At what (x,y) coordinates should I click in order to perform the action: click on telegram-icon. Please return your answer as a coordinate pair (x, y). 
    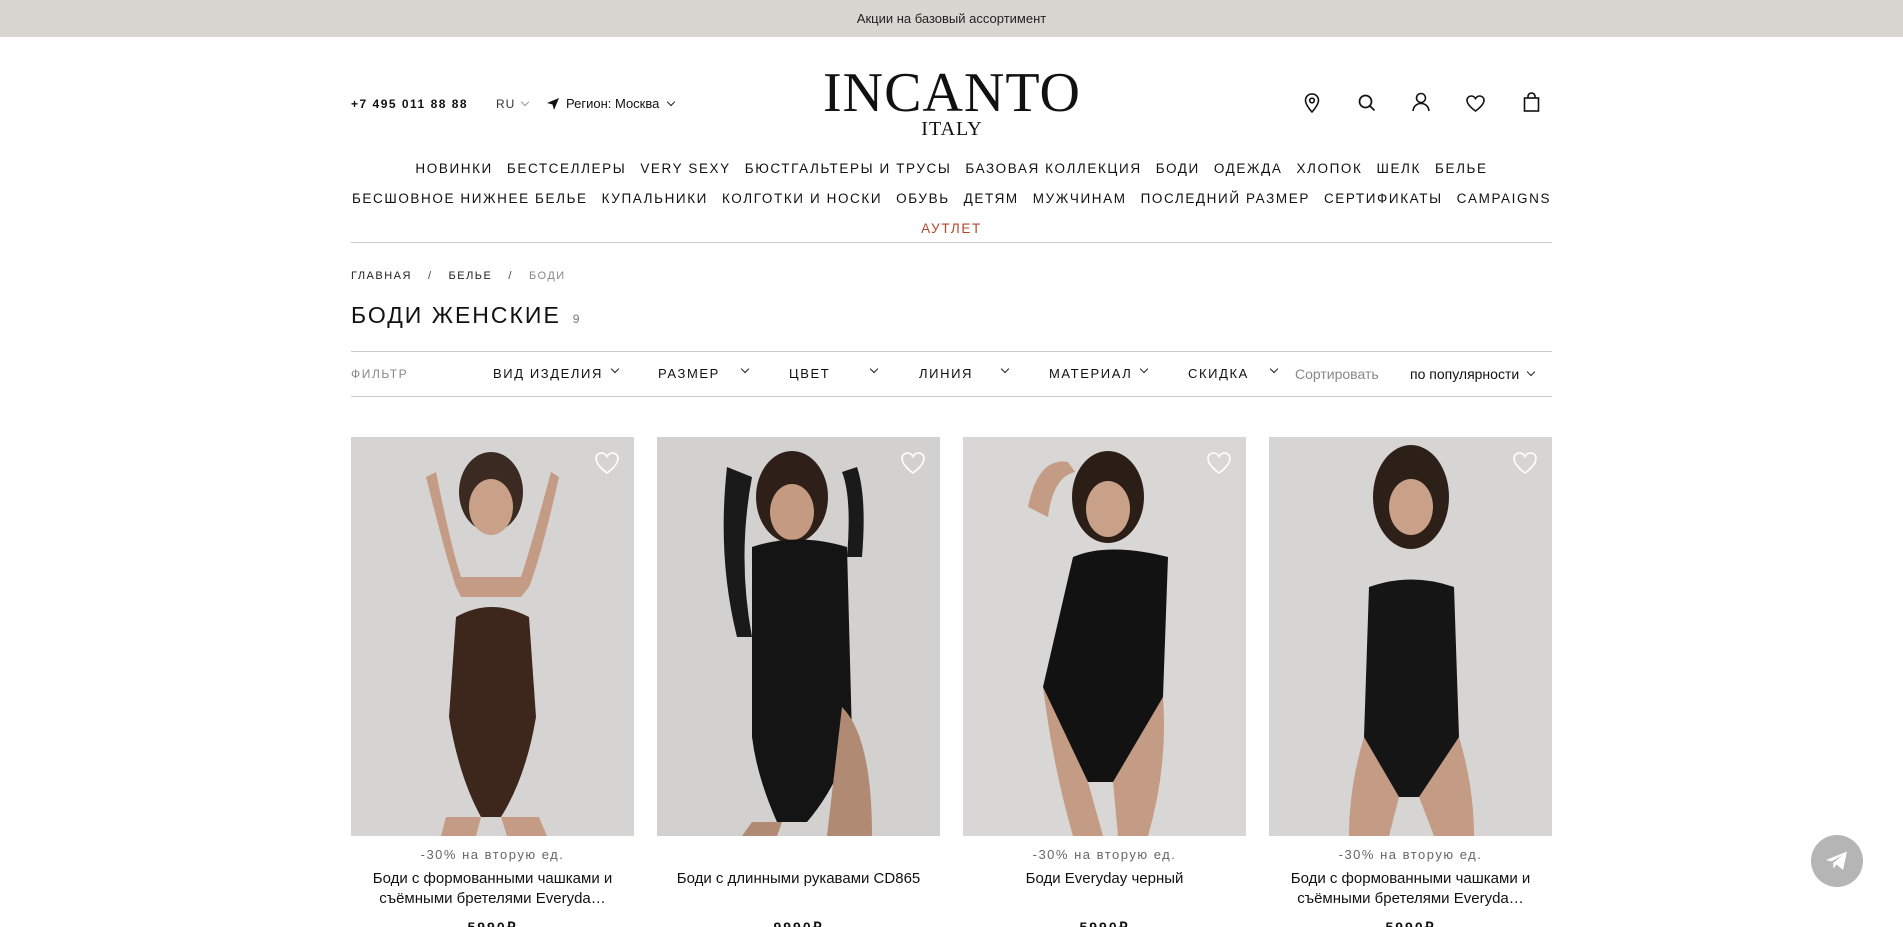
    Looking at the image, I should click on (1836, 860).